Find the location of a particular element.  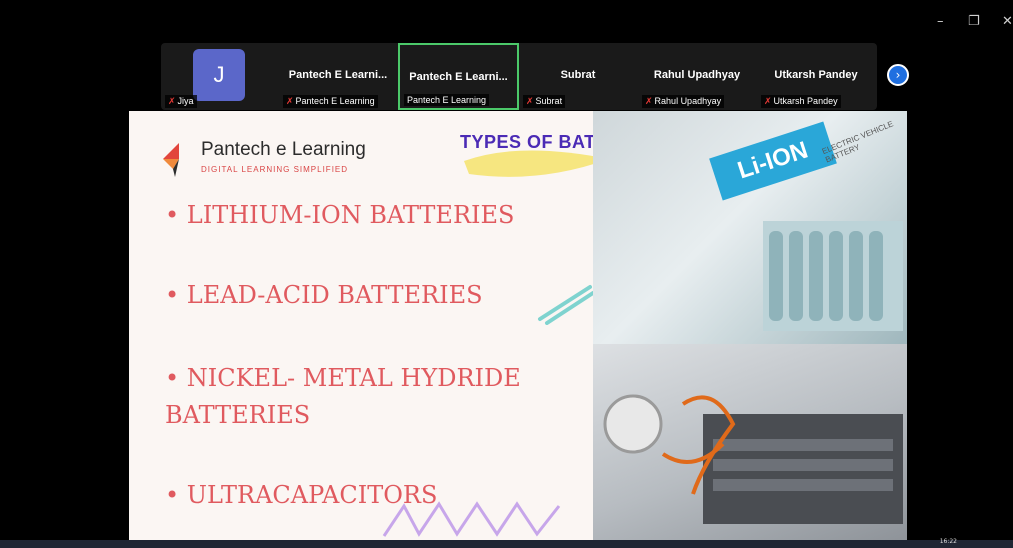

participant-name: Subrat is located at coordinates (578, 75).